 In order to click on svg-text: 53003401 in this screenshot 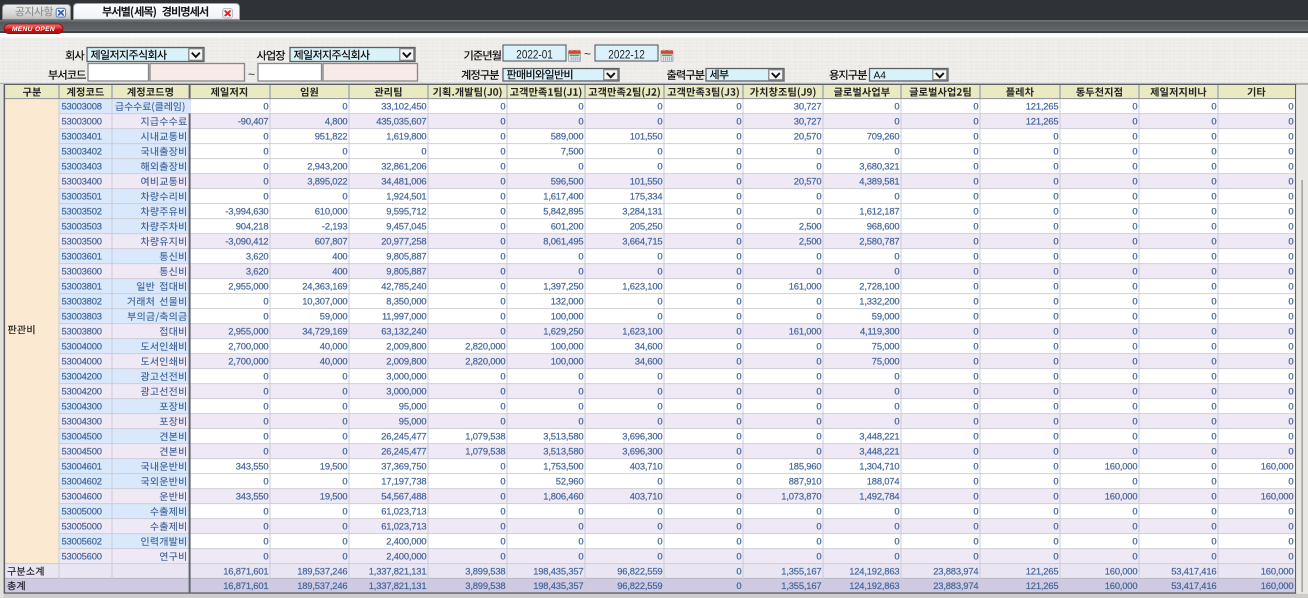, I will do `click(82, 135)`.